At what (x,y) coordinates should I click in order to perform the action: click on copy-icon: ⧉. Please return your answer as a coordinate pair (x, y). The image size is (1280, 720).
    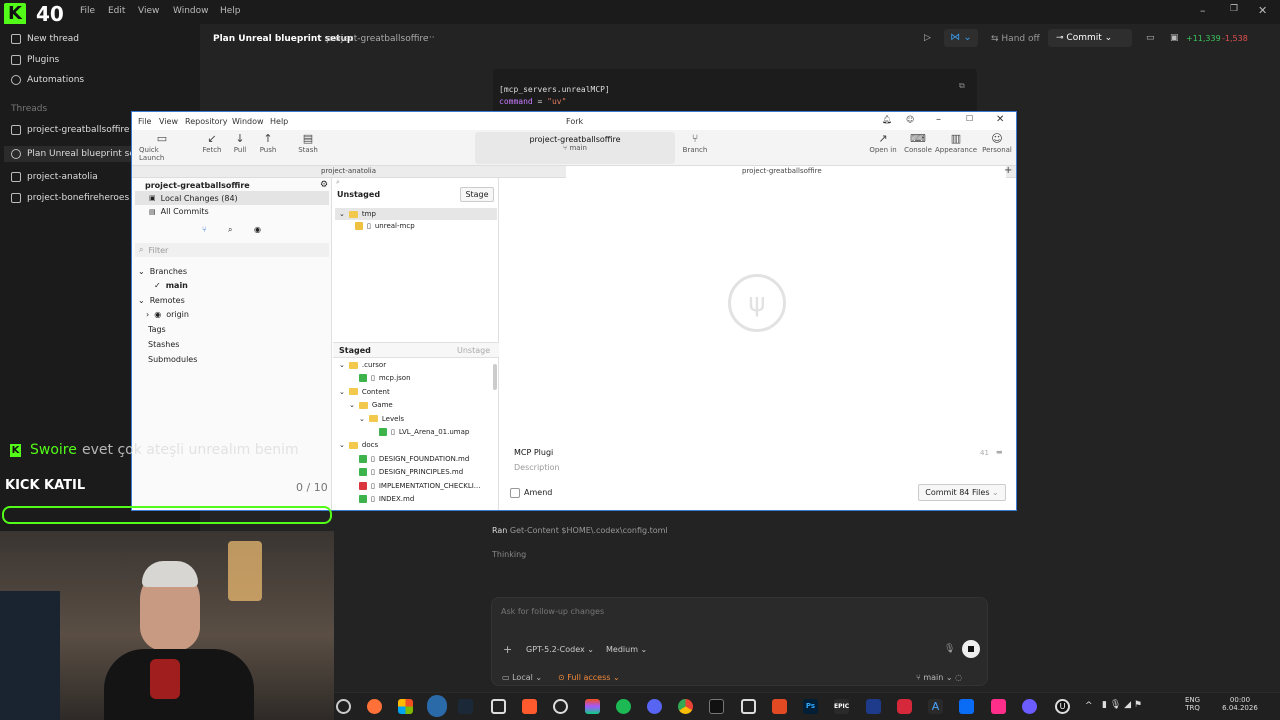
    Looking at the image, I should click on (962, 86).